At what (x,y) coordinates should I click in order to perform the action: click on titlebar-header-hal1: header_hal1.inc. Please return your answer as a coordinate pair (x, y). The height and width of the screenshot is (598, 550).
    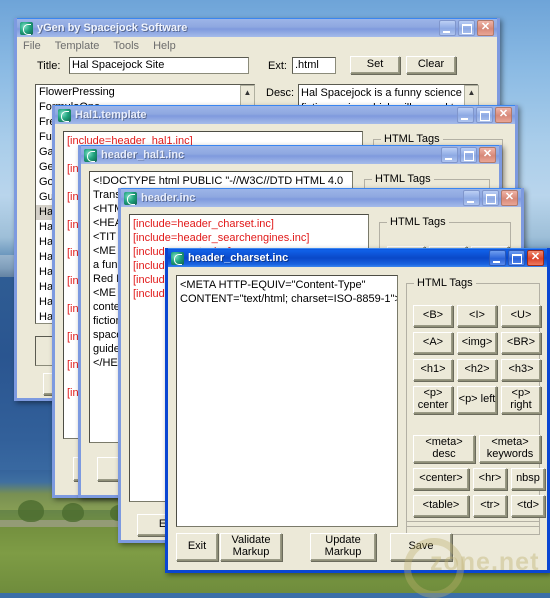
    Looking at the image, I should click on (290, 154).